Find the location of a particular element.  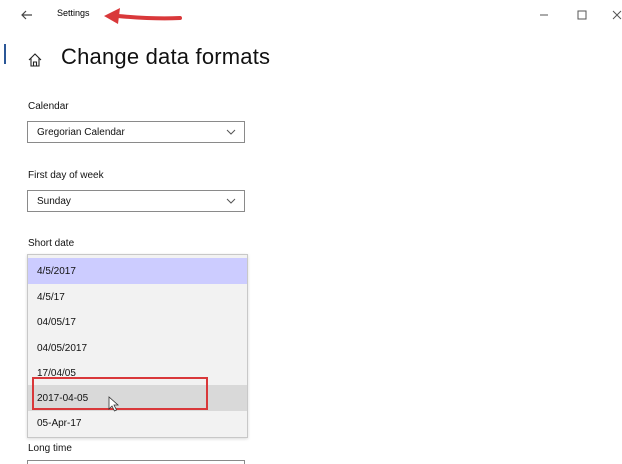

long-time-select is located at coordinates (136, 462).